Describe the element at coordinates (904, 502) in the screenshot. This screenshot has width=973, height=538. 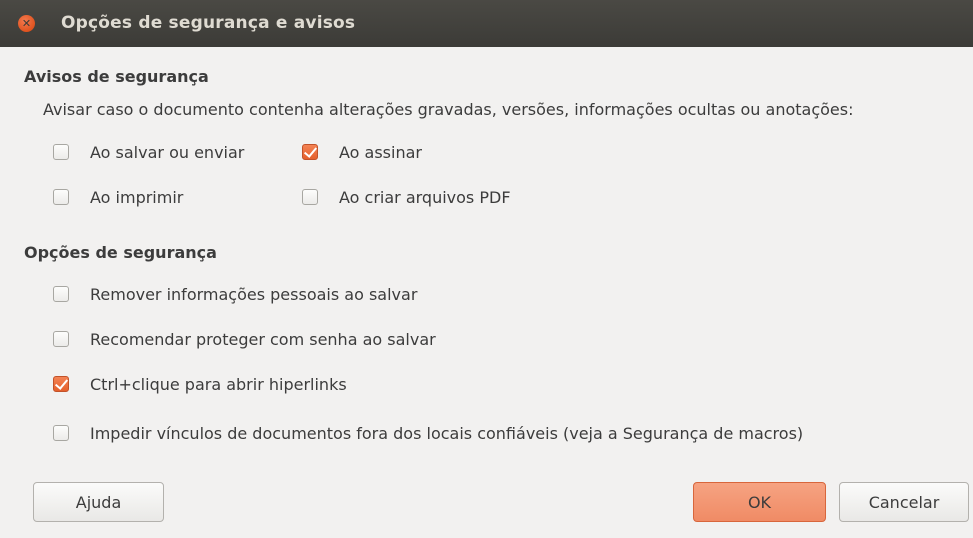
I see `cancel-button: Cancelar` at that location.